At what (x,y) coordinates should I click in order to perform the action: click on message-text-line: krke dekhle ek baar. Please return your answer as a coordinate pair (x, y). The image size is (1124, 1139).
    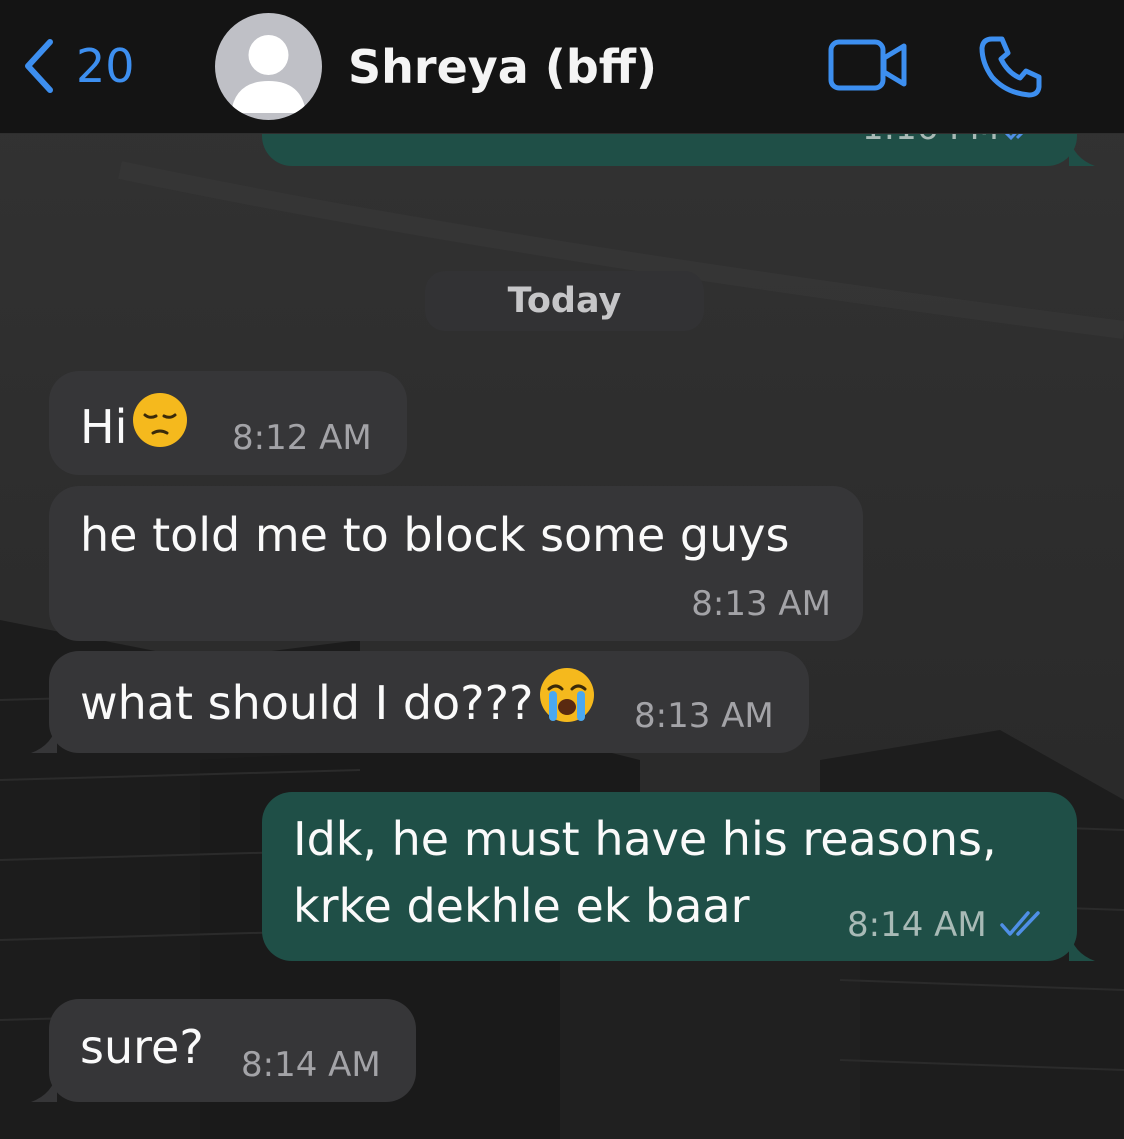
    Looking at the image, I should click on (521, 906).